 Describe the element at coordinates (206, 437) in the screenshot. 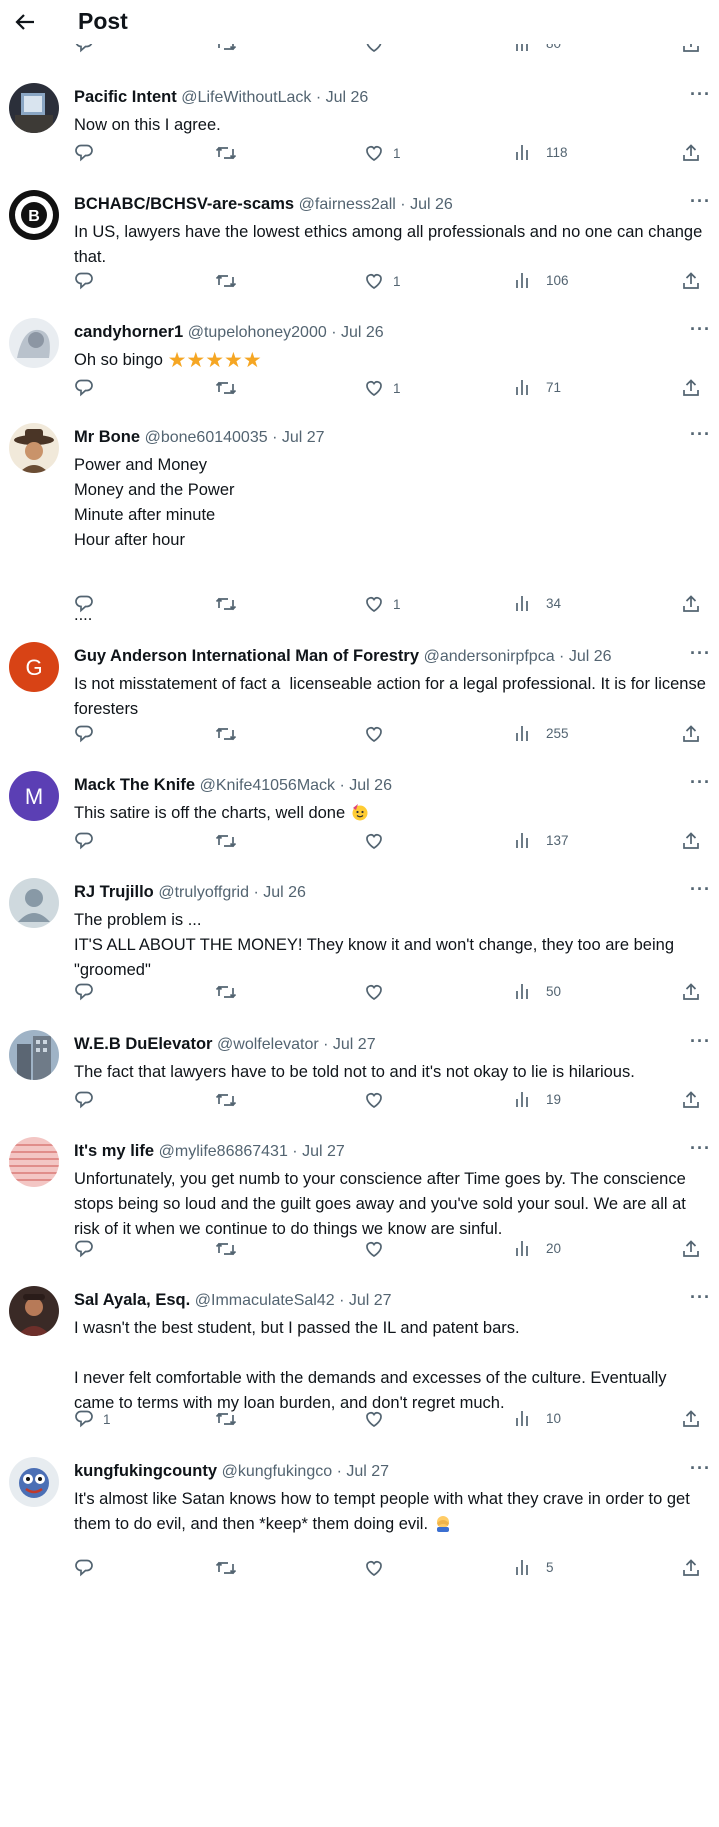

I see `user-handle: @bone60140035` at that location.